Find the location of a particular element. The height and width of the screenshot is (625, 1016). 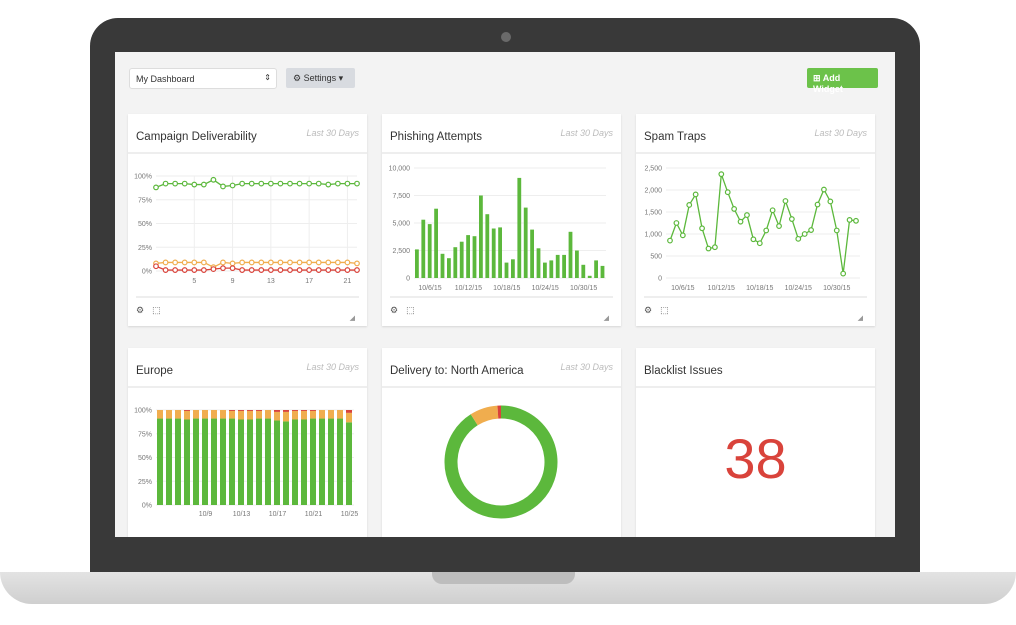

y-tick-label: 0 is located at coordinates (660, 279).